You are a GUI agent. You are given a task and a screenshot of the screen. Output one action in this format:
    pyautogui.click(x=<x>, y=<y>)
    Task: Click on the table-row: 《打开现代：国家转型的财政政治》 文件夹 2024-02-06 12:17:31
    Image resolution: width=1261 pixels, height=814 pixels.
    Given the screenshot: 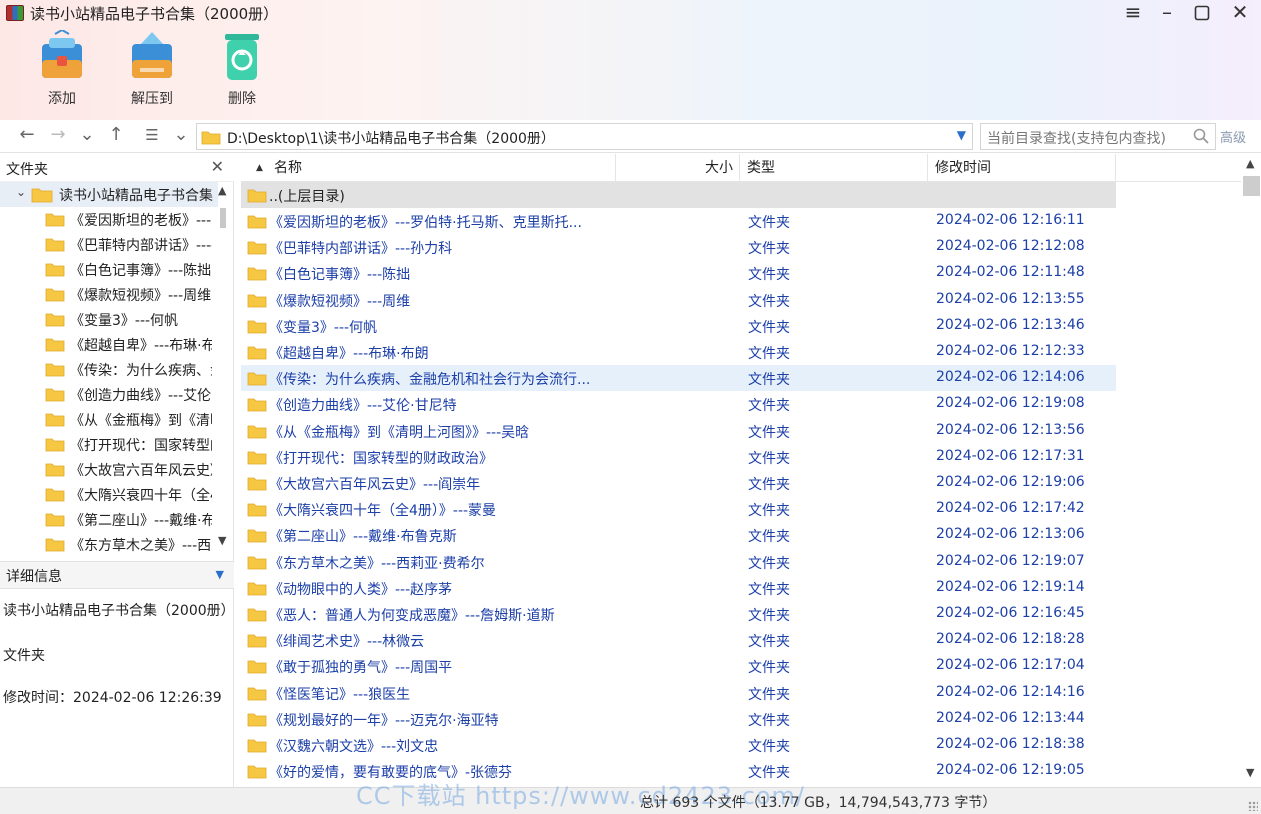 What is the action you would take?
    pyautogui.click(x=678, y=457)
    